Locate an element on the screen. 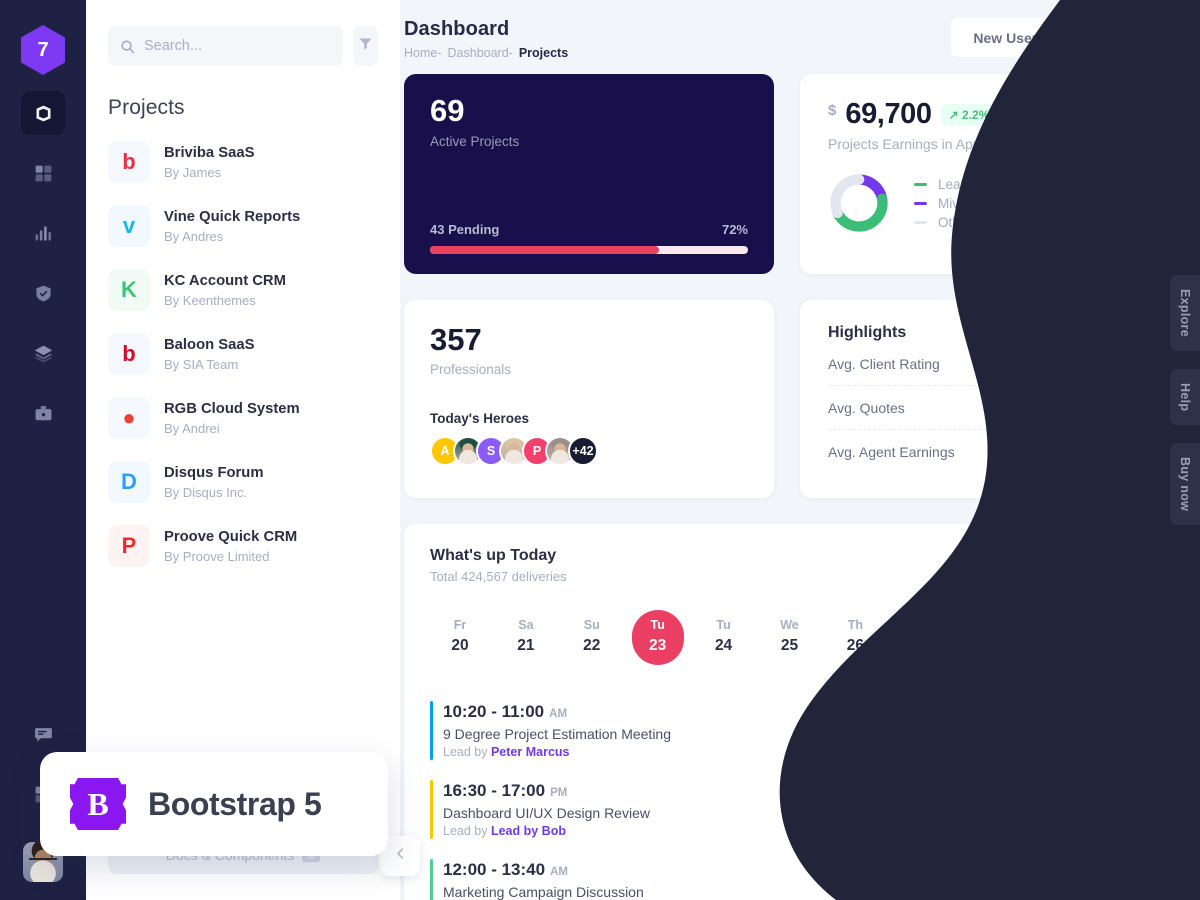 Image resolution: width=1200 pixels, height=900 pixels. new-user-button: New User is located at coordinates (1005, 37).